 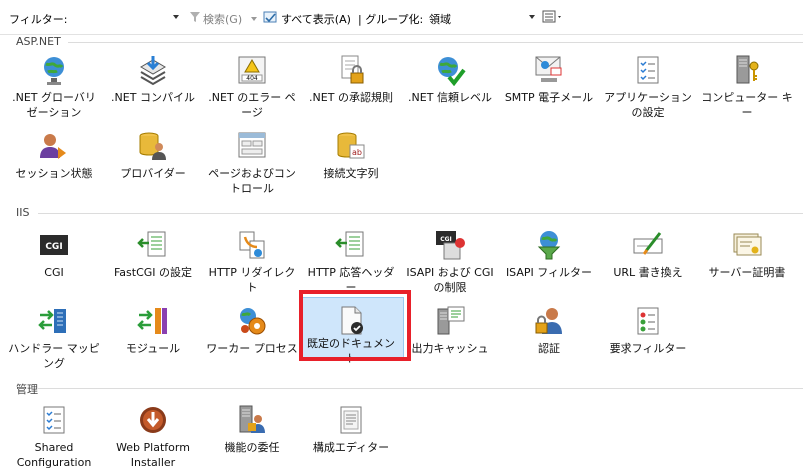 I want to click on feature-pages-controls: ページおよびコントロール, so click(x=252, y=165).